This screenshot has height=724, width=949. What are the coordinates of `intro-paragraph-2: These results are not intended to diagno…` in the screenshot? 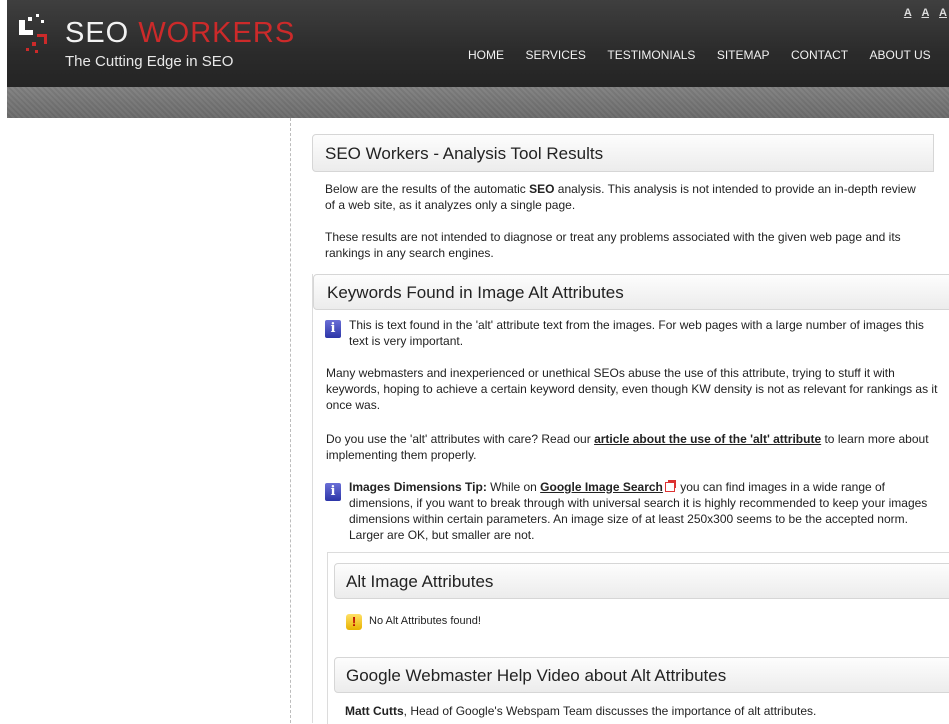 It's located at (613, 245).